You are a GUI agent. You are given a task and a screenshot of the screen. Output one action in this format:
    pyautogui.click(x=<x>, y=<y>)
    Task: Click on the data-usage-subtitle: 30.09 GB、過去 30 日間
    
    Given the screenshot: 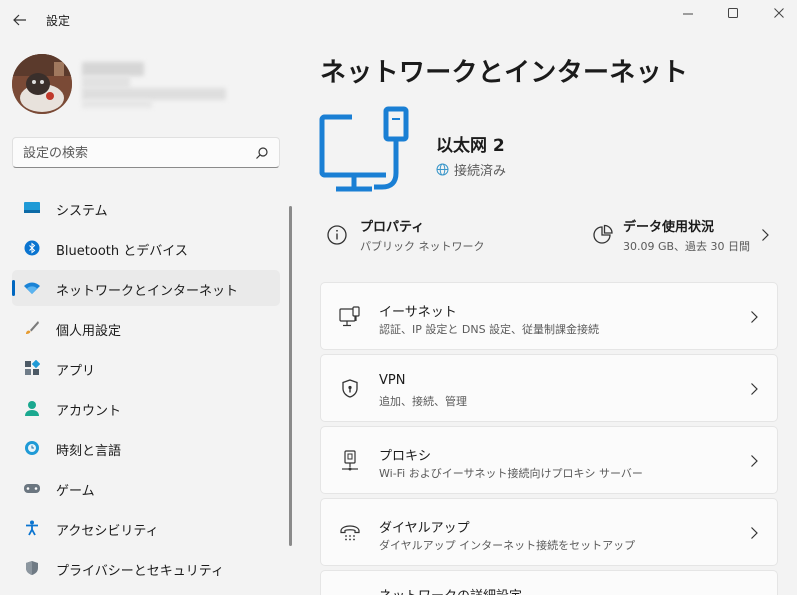 What is the action you would take?
    pyautogui.click(x=687, y=246)
    